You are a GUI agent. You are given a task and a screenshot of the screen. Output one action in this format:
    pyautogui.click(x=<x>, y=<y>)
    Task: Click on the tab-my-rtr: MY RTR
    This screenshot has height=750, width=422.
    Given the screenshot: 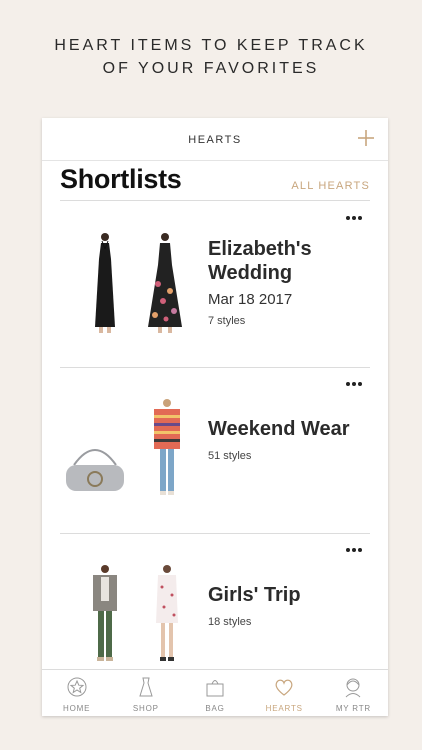 What is the action you would take?
    pyautogui.click(x=353, y=693)
    